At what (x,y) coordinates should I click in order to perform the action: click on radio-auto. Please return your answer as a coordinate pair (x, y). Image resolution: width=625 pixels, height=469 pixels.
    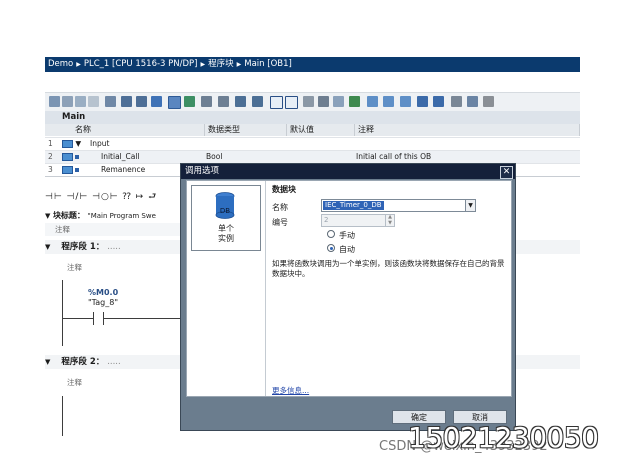
    Looking at the image, I should click on (331, 248).